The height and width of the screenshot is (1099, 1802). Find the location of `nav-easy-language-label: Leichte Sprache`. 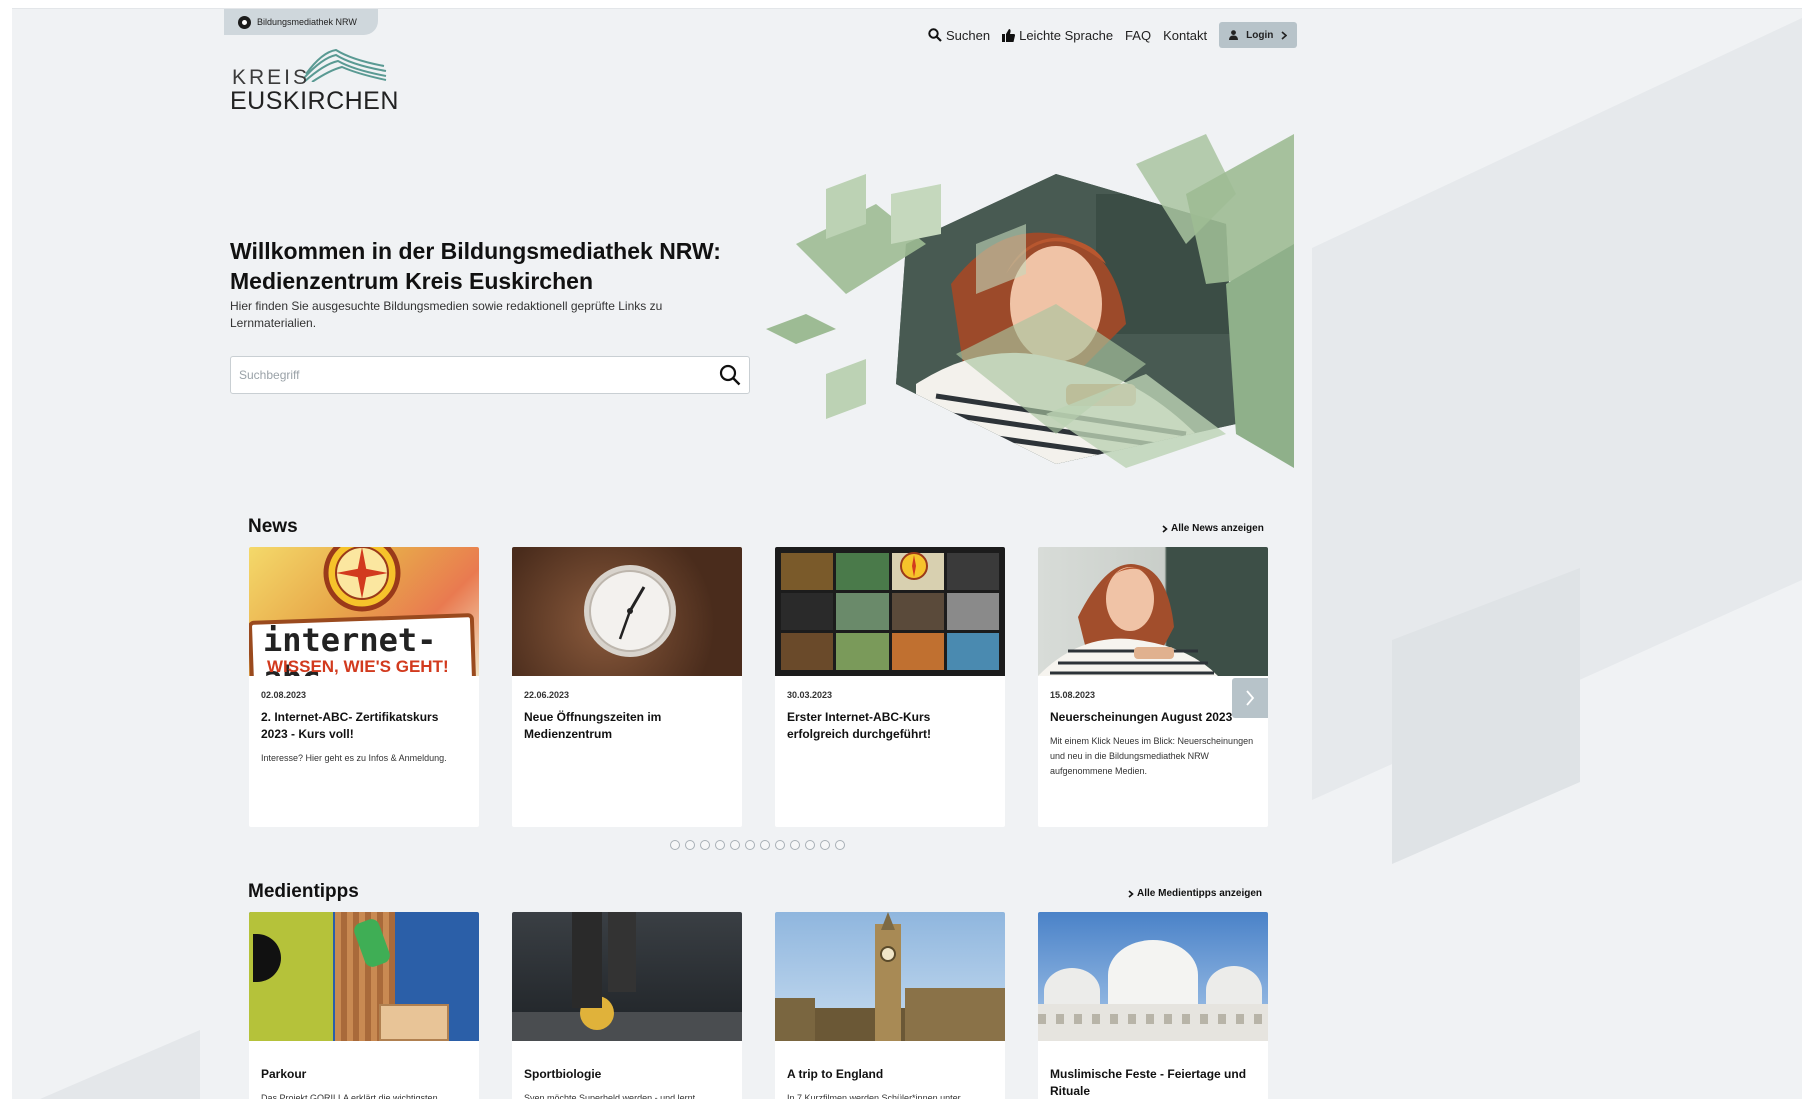

nav-easy-language-label: Leichte Sprache is located at coordinates (1066, 35).